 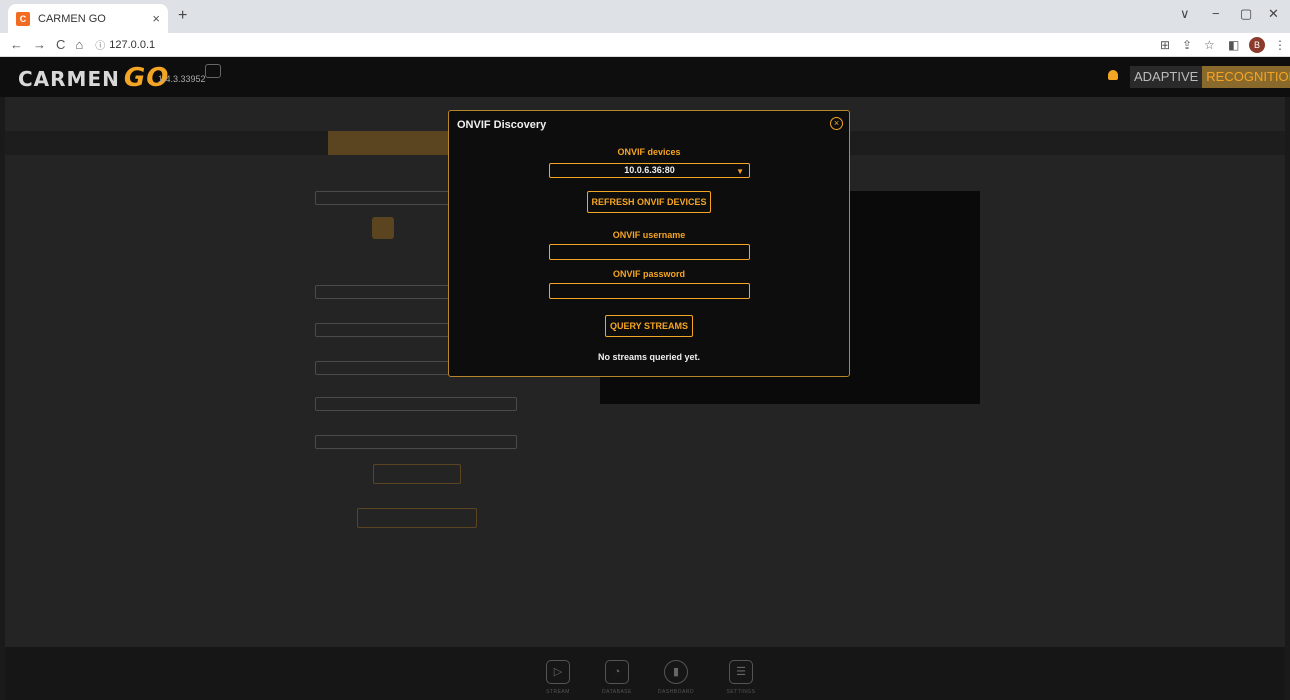 What do you see at coordinates (1233, 45) in the screenshot?
I see `side-panel-icon: ◧` at bounding box center [1233, 45].